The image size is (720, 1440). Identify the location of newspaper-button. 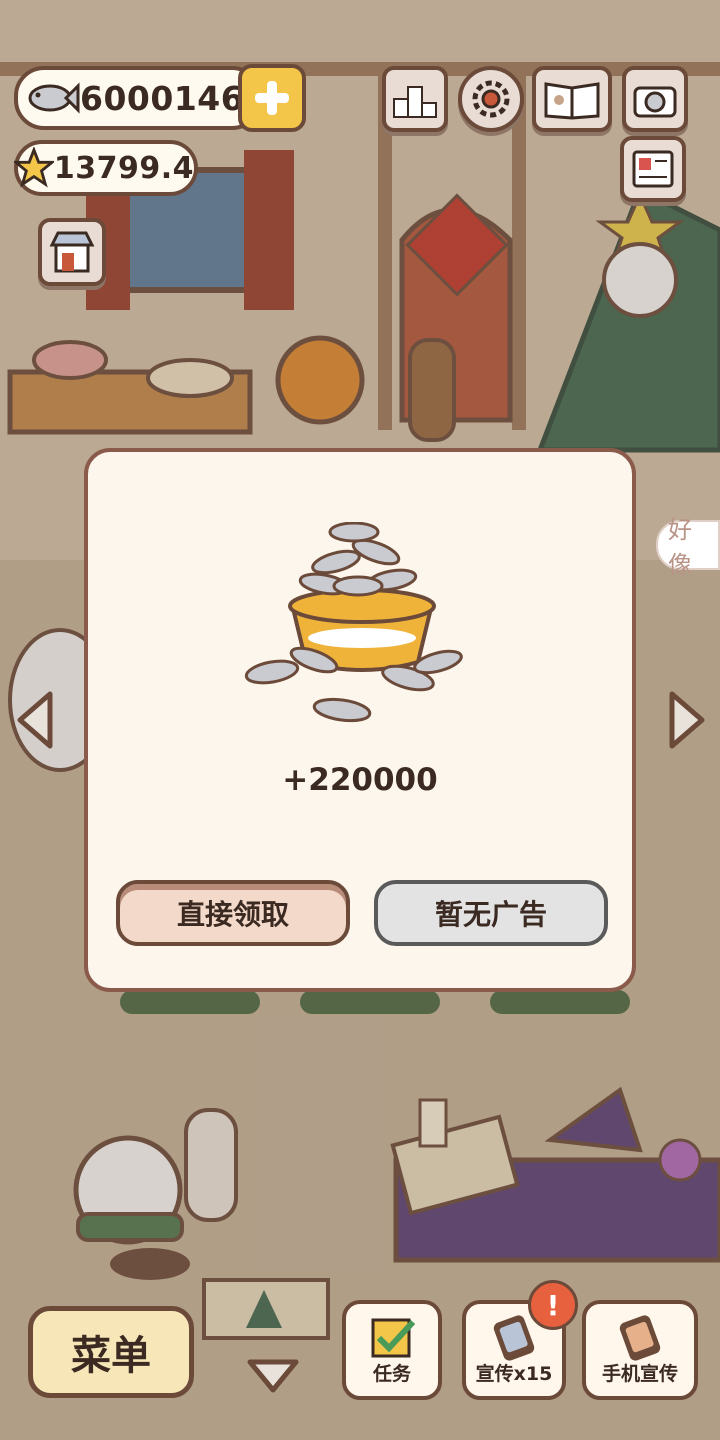
(653, 169).